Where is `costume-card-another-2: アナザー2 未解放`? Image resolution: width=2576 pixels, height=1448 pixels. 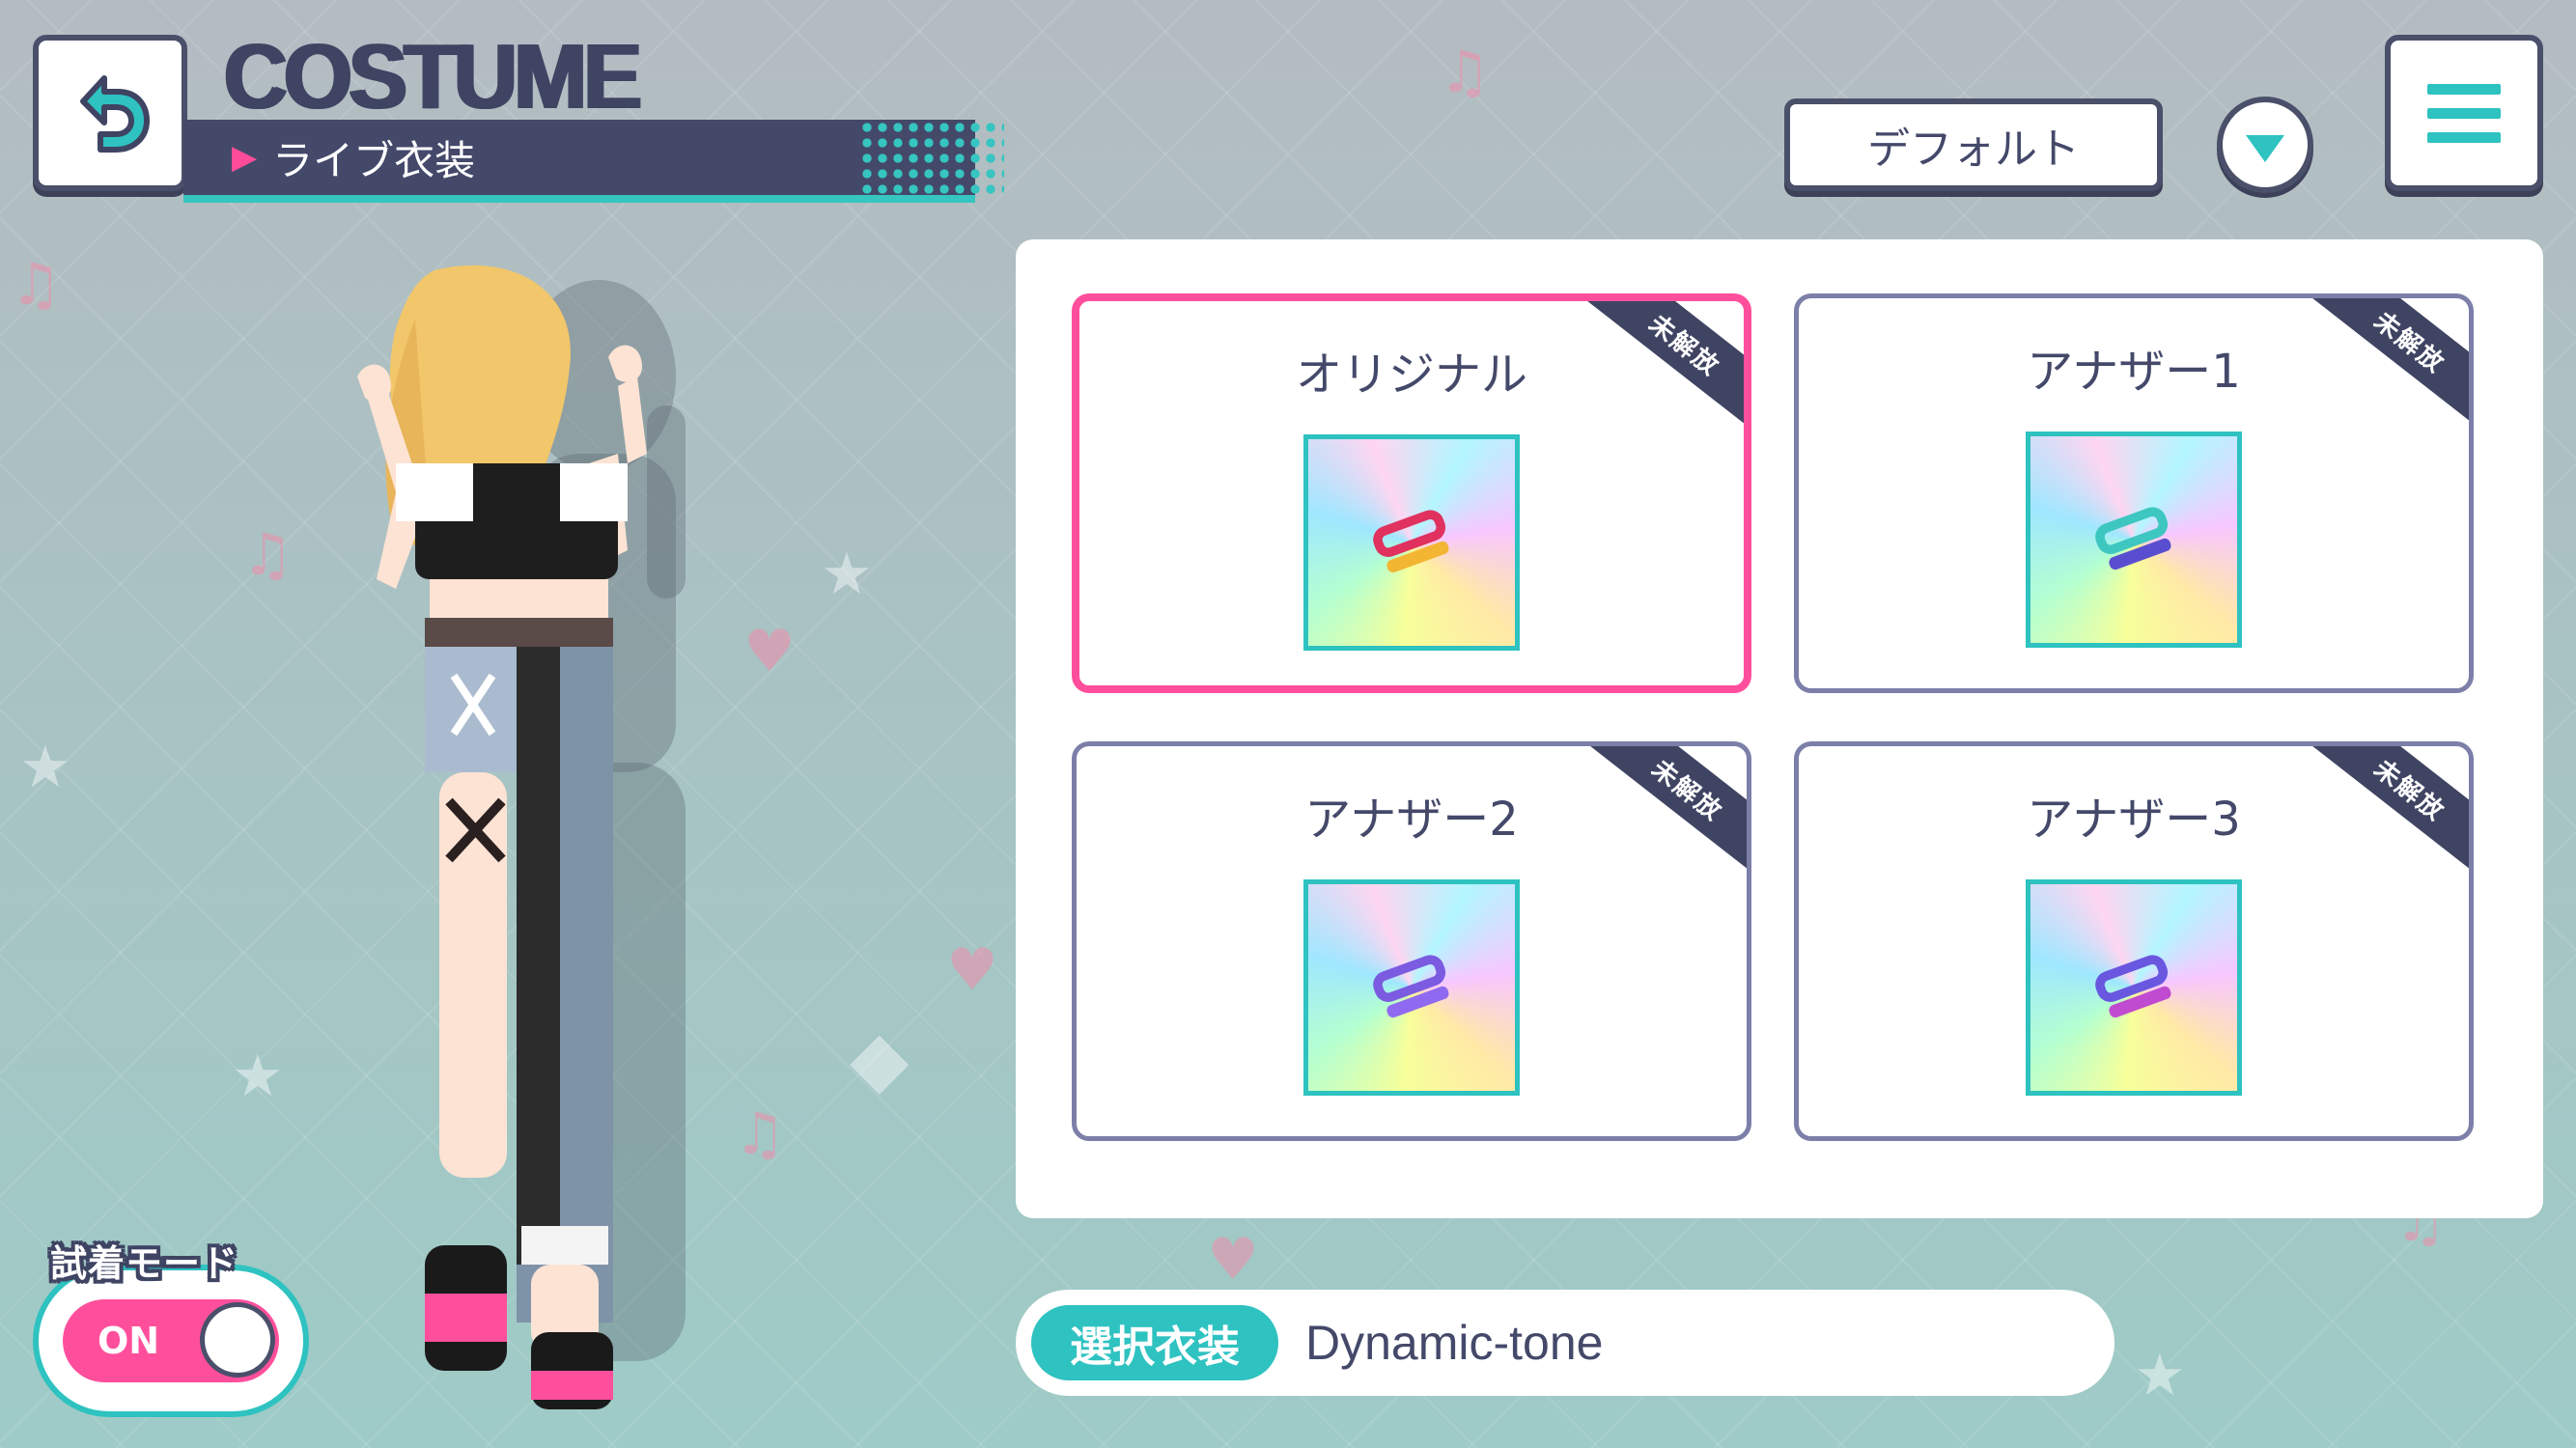 costume-card-another-2: アナザー2 未解放 is located at coordinates (1412, 941).